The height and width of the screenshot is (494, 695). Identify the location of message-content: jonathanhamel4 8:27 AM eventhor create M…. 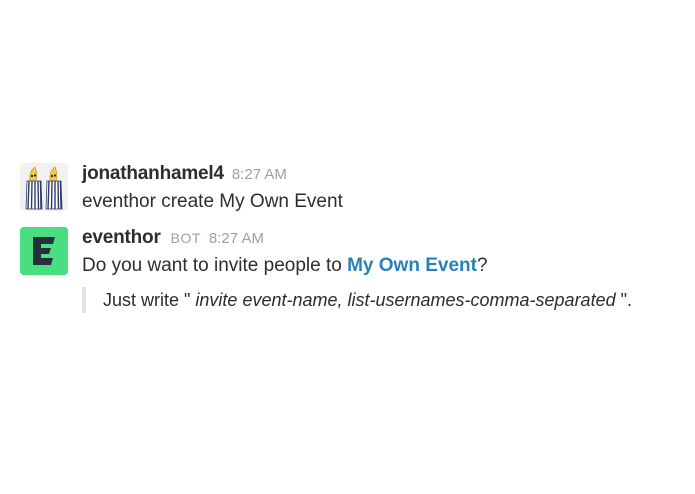
(212, 189).